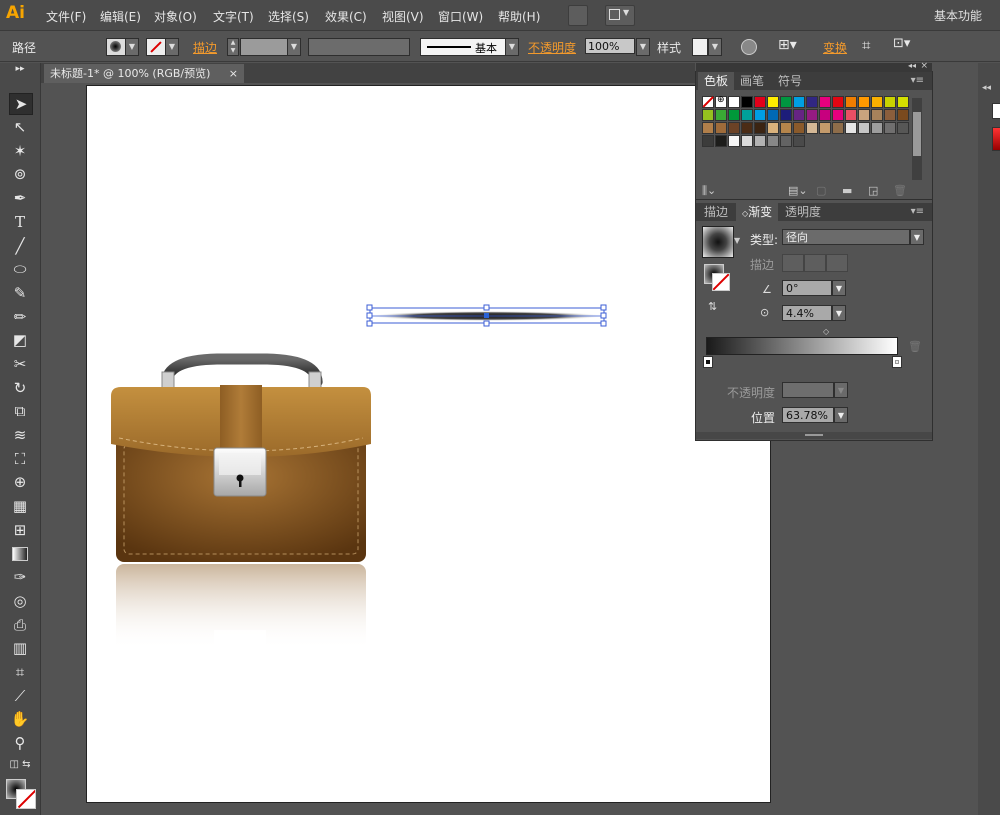 Image resolution: width=1000 pixels, height=815 pixels. What do you see at coordinates (917, 237) in the screenshot?
I see `type-dropdown: ▼` at bounding box center [917, 237].